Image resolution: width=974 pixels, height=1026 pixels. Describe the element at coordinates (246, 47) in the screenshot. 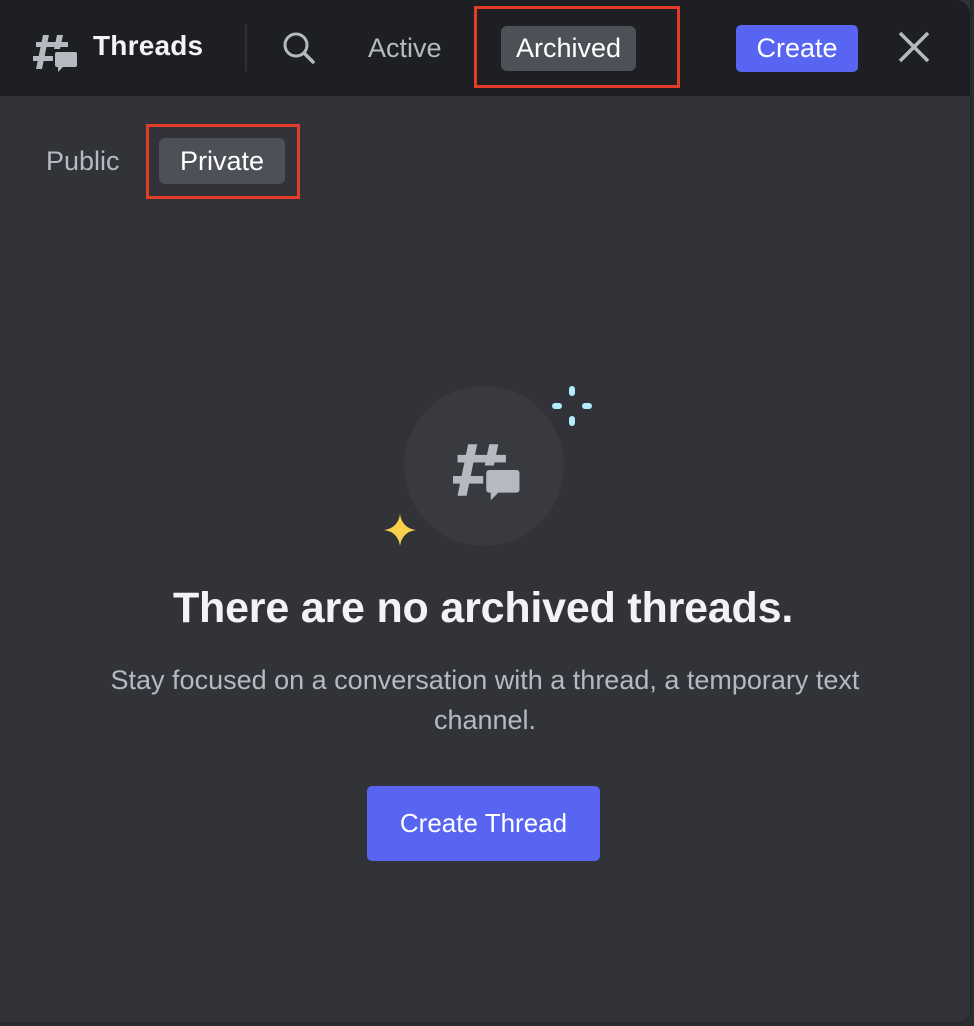

I see `header-divider` at that location.